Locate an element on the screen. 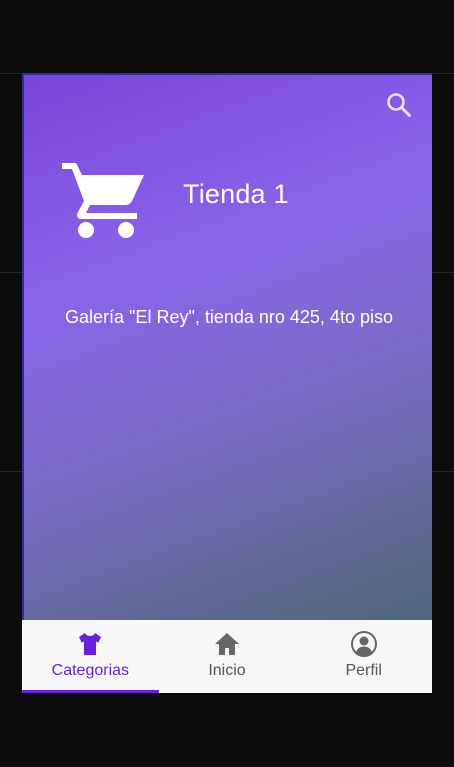 This screenshot has height=767, width=454. home-icon is located at coordinates (227, 644).